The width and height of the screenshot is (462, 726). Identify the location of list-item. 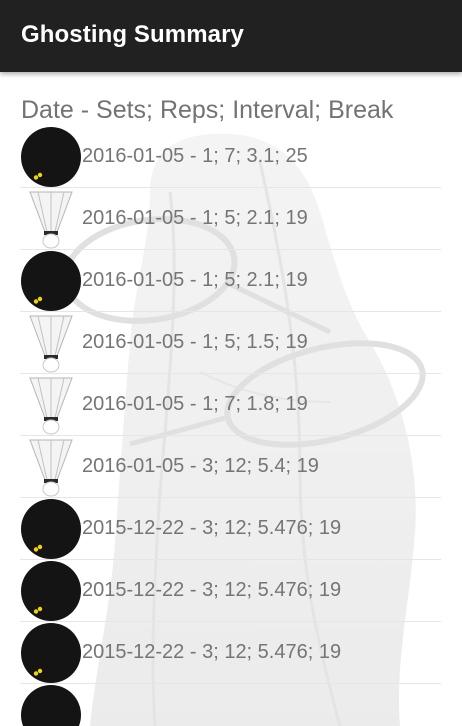
(230, 705).